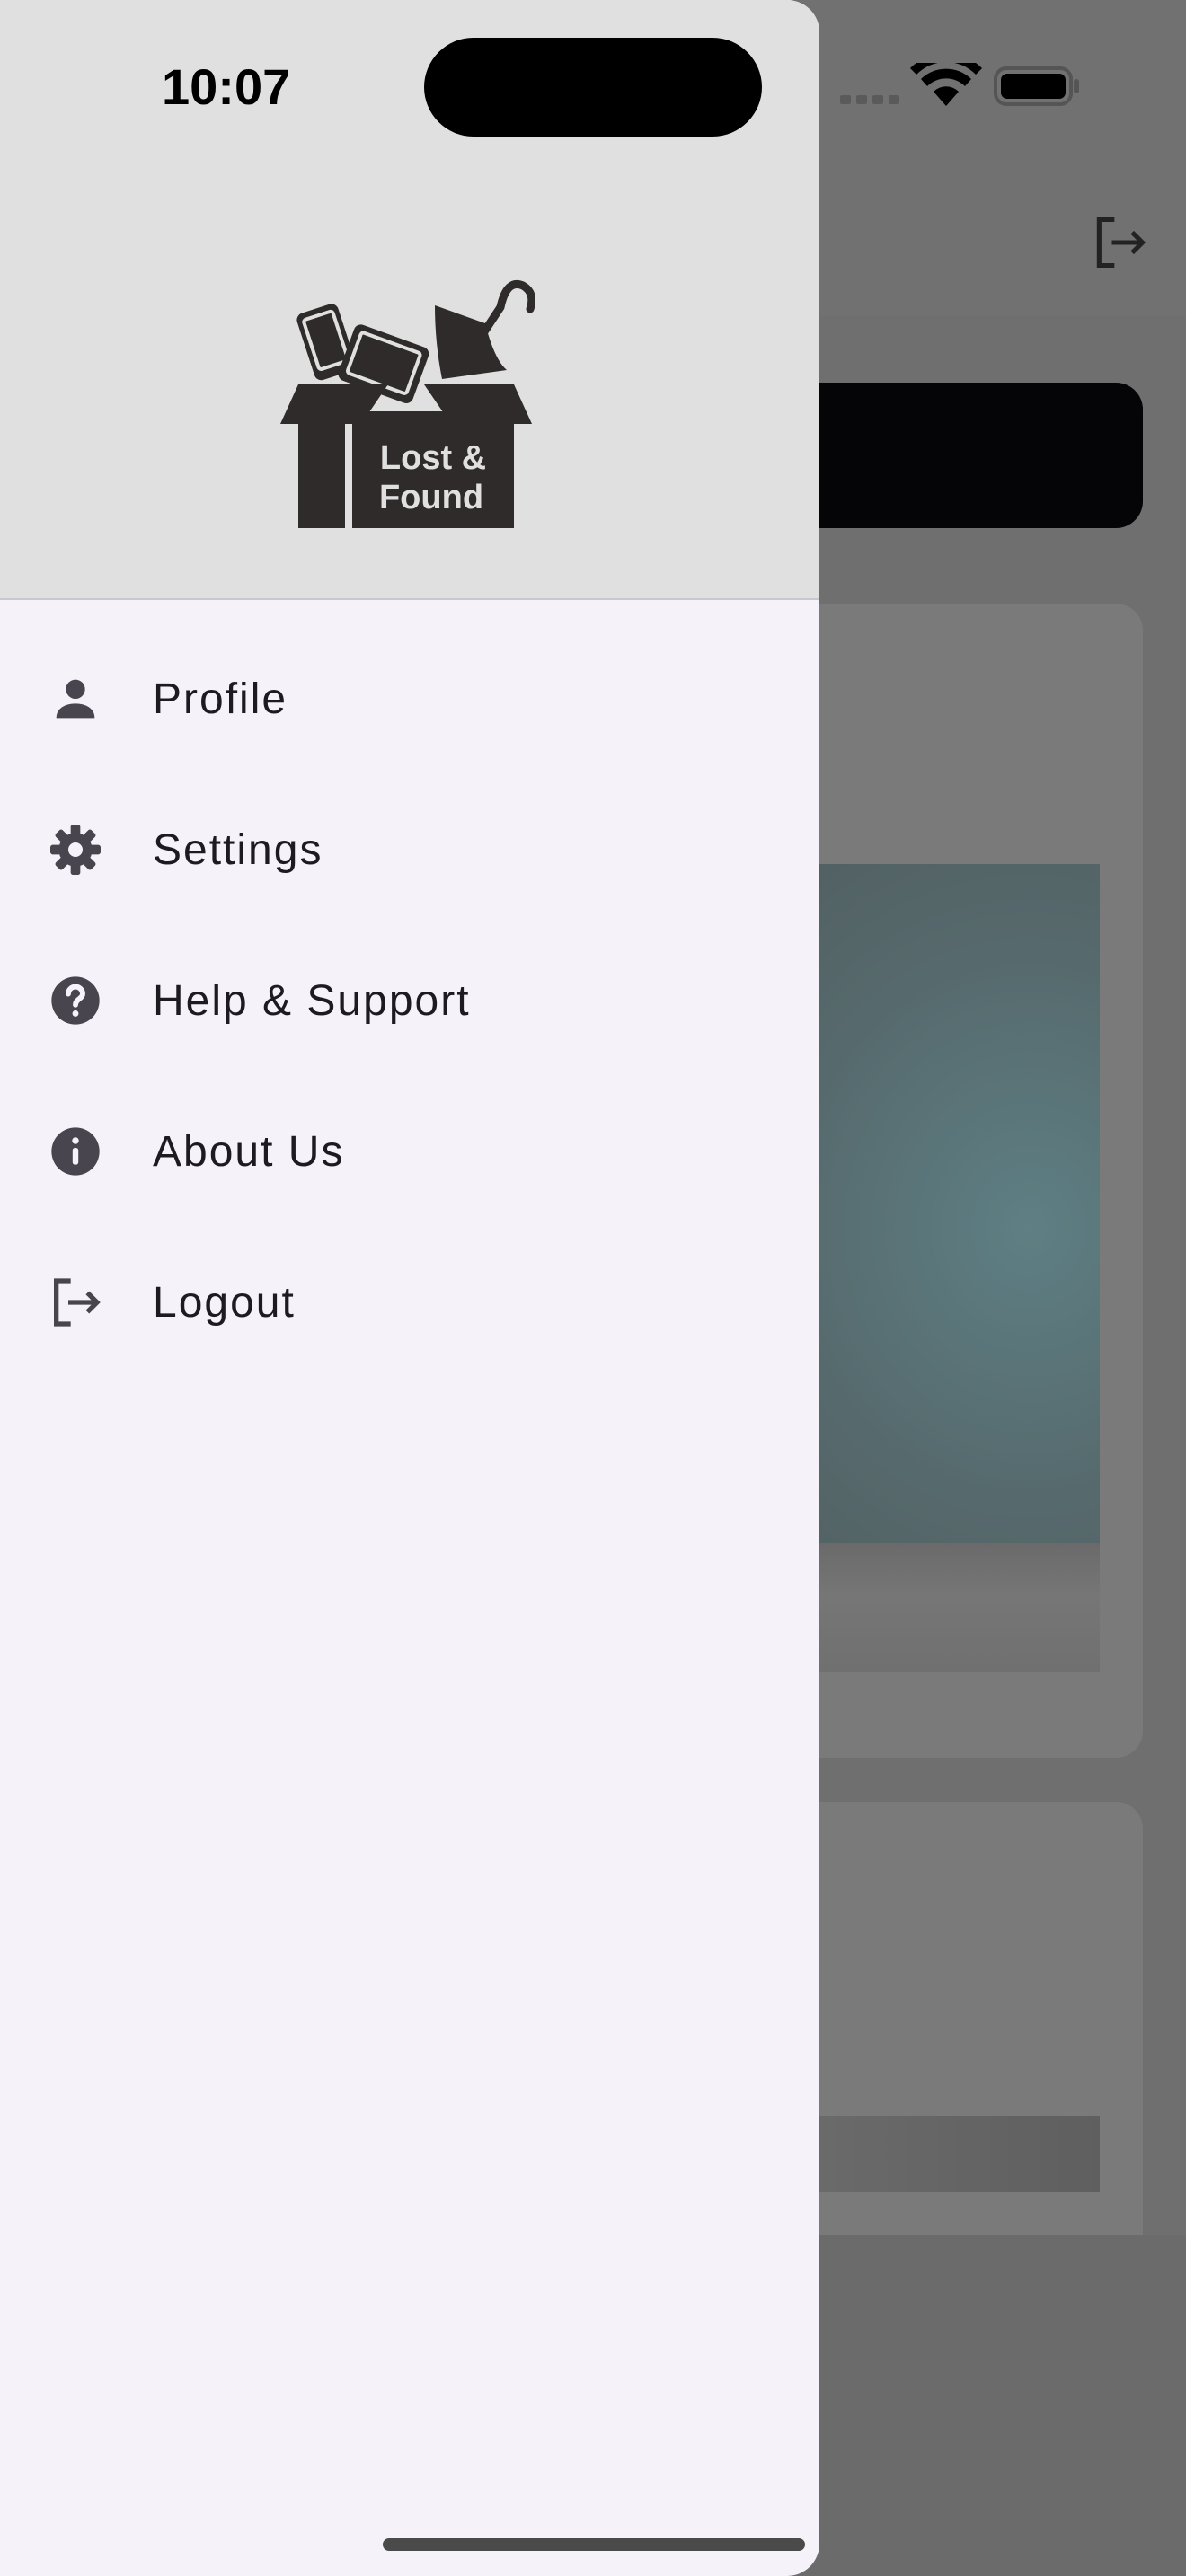 Image resolution: width=1186 pixels, height=2576 pixels. Describe the element at coordinates (433, 458) in the screenshot. I see `logo-text-line1: Lost &` at that location.